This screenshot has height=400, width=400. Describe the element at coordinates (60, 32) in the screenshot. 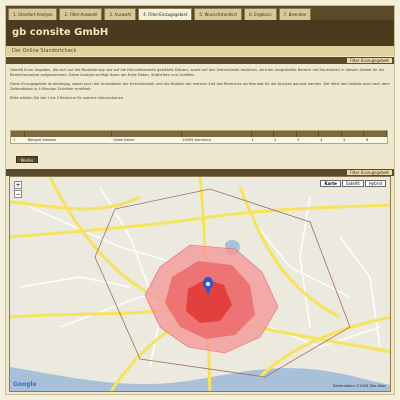

I see `brand-logo: gb consite GmbH` at that location.